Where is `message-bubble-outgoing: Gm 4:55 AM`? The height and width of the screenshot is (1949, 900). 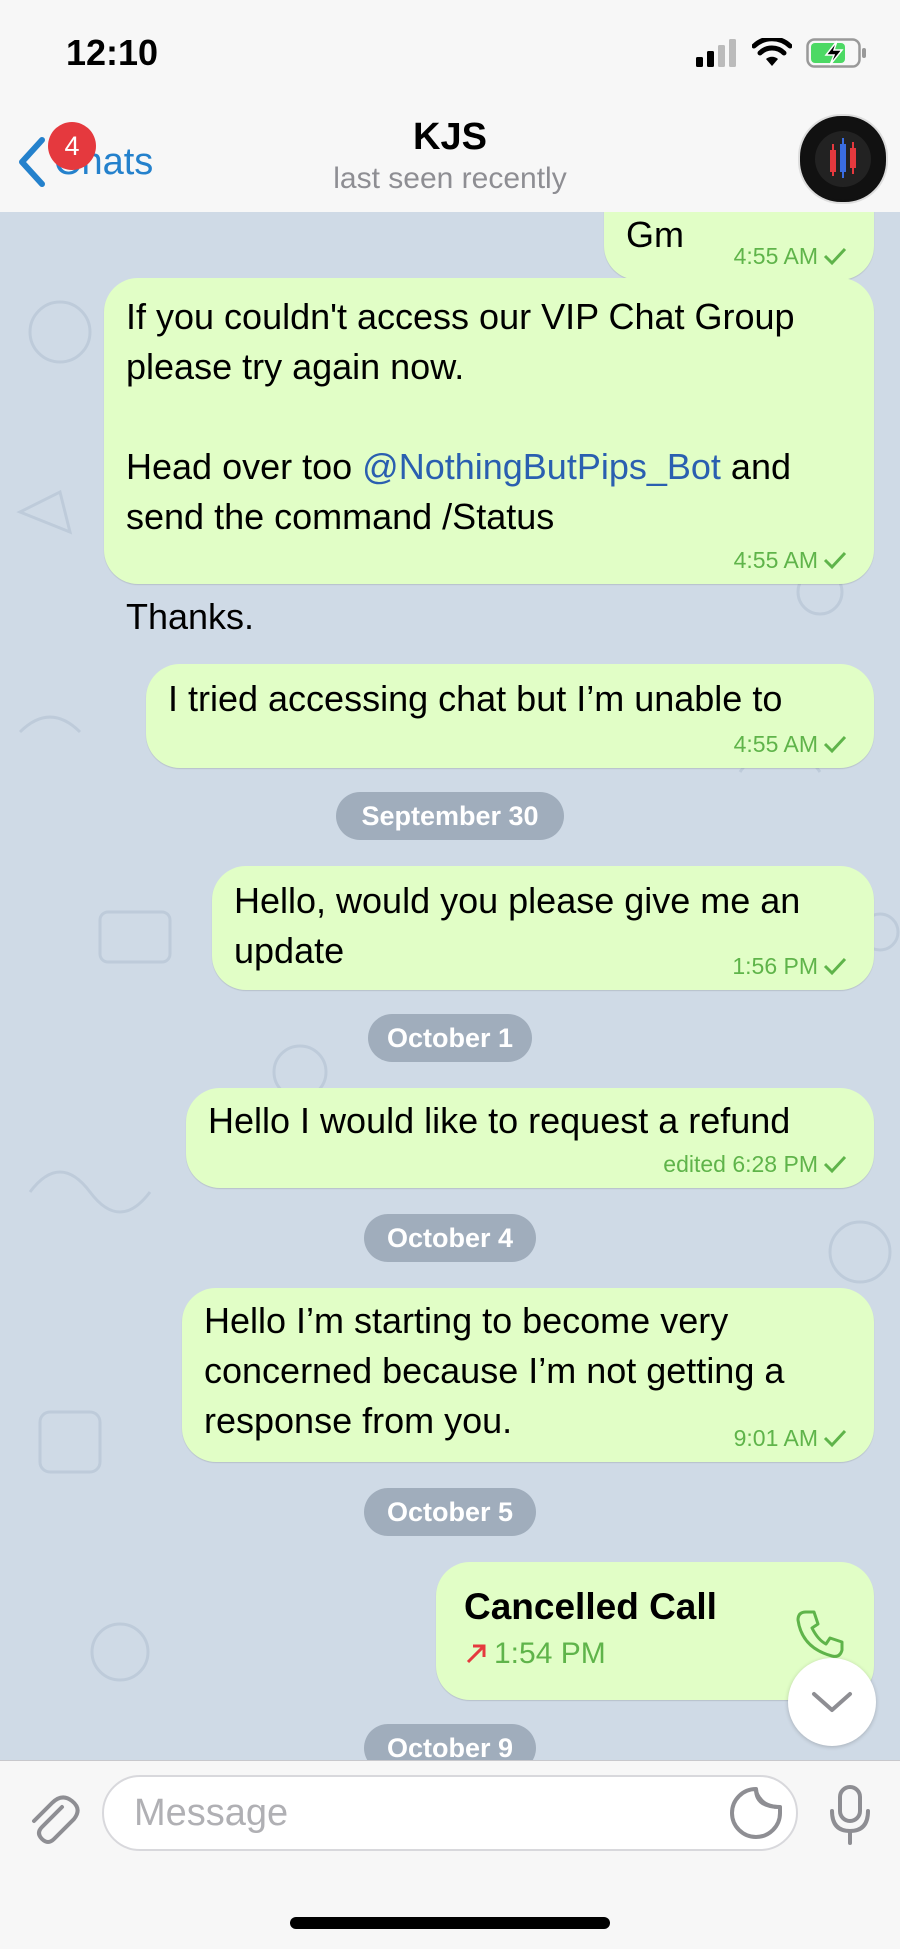
message-bubble-outgoing: Gm 4:55 AM is located at coordinates (739, 246).